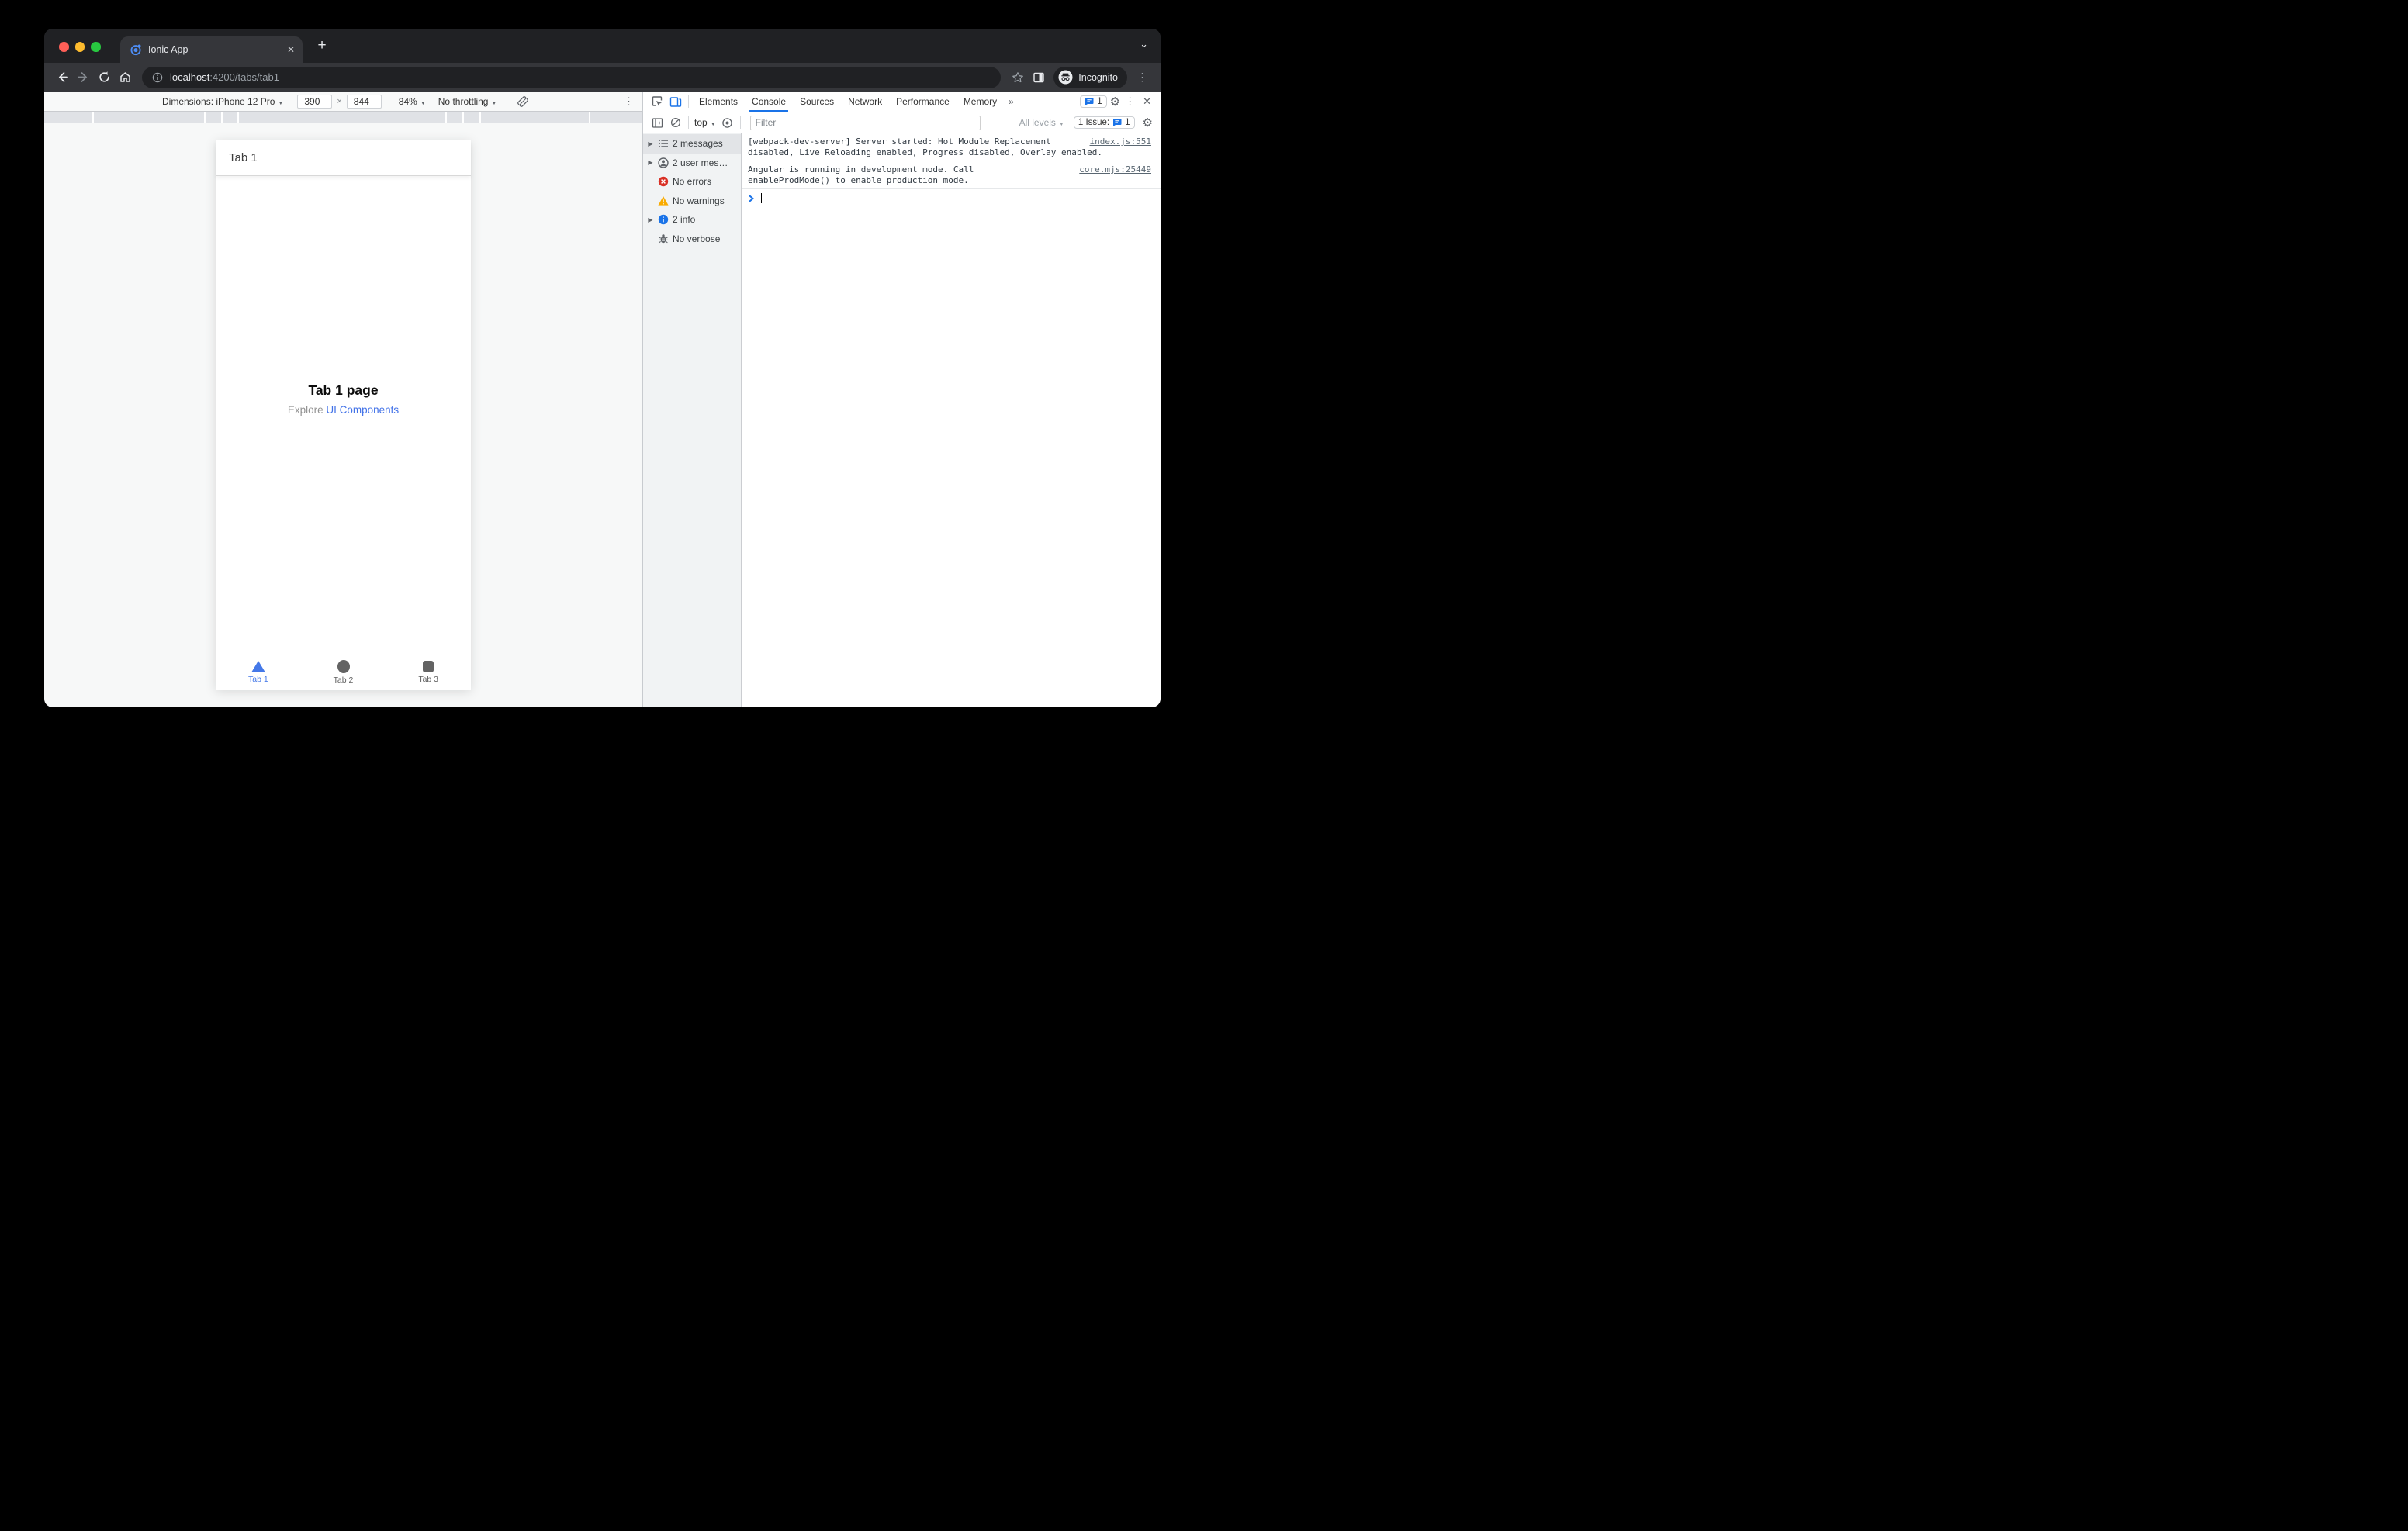 Image resolution: width=2408 pixels, height=1531 pixels. What do you see at coordinates (1115, 102) in the screenshot?
I see `devtools-settings-icon: ⚙` at bounding box center [1115, 102].